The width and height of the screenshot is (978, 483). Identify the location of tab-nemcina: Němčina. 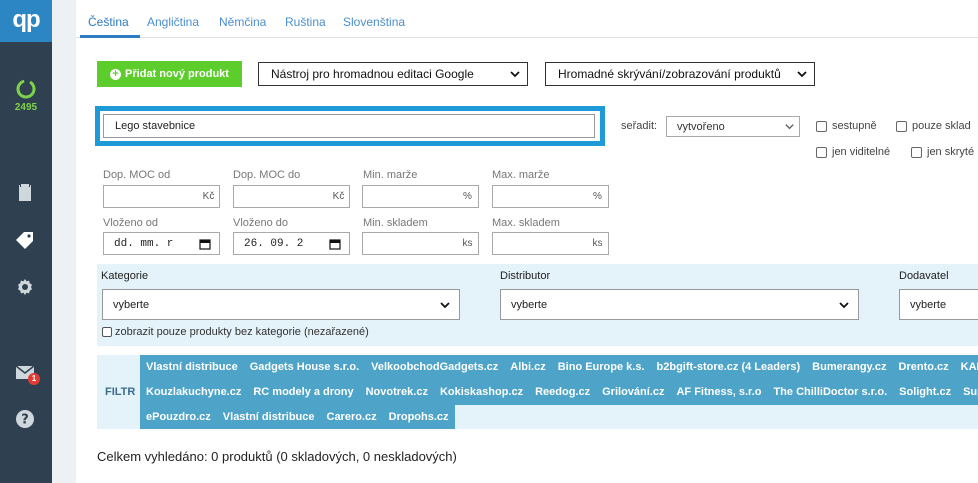
(242, 22).